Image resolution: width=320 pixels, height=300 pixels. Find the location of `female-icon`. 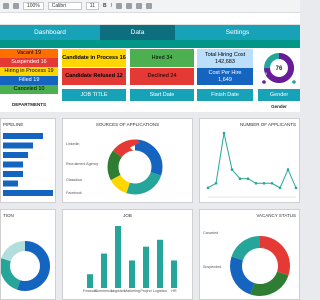

female-icon is located at coordinates (264, 82).